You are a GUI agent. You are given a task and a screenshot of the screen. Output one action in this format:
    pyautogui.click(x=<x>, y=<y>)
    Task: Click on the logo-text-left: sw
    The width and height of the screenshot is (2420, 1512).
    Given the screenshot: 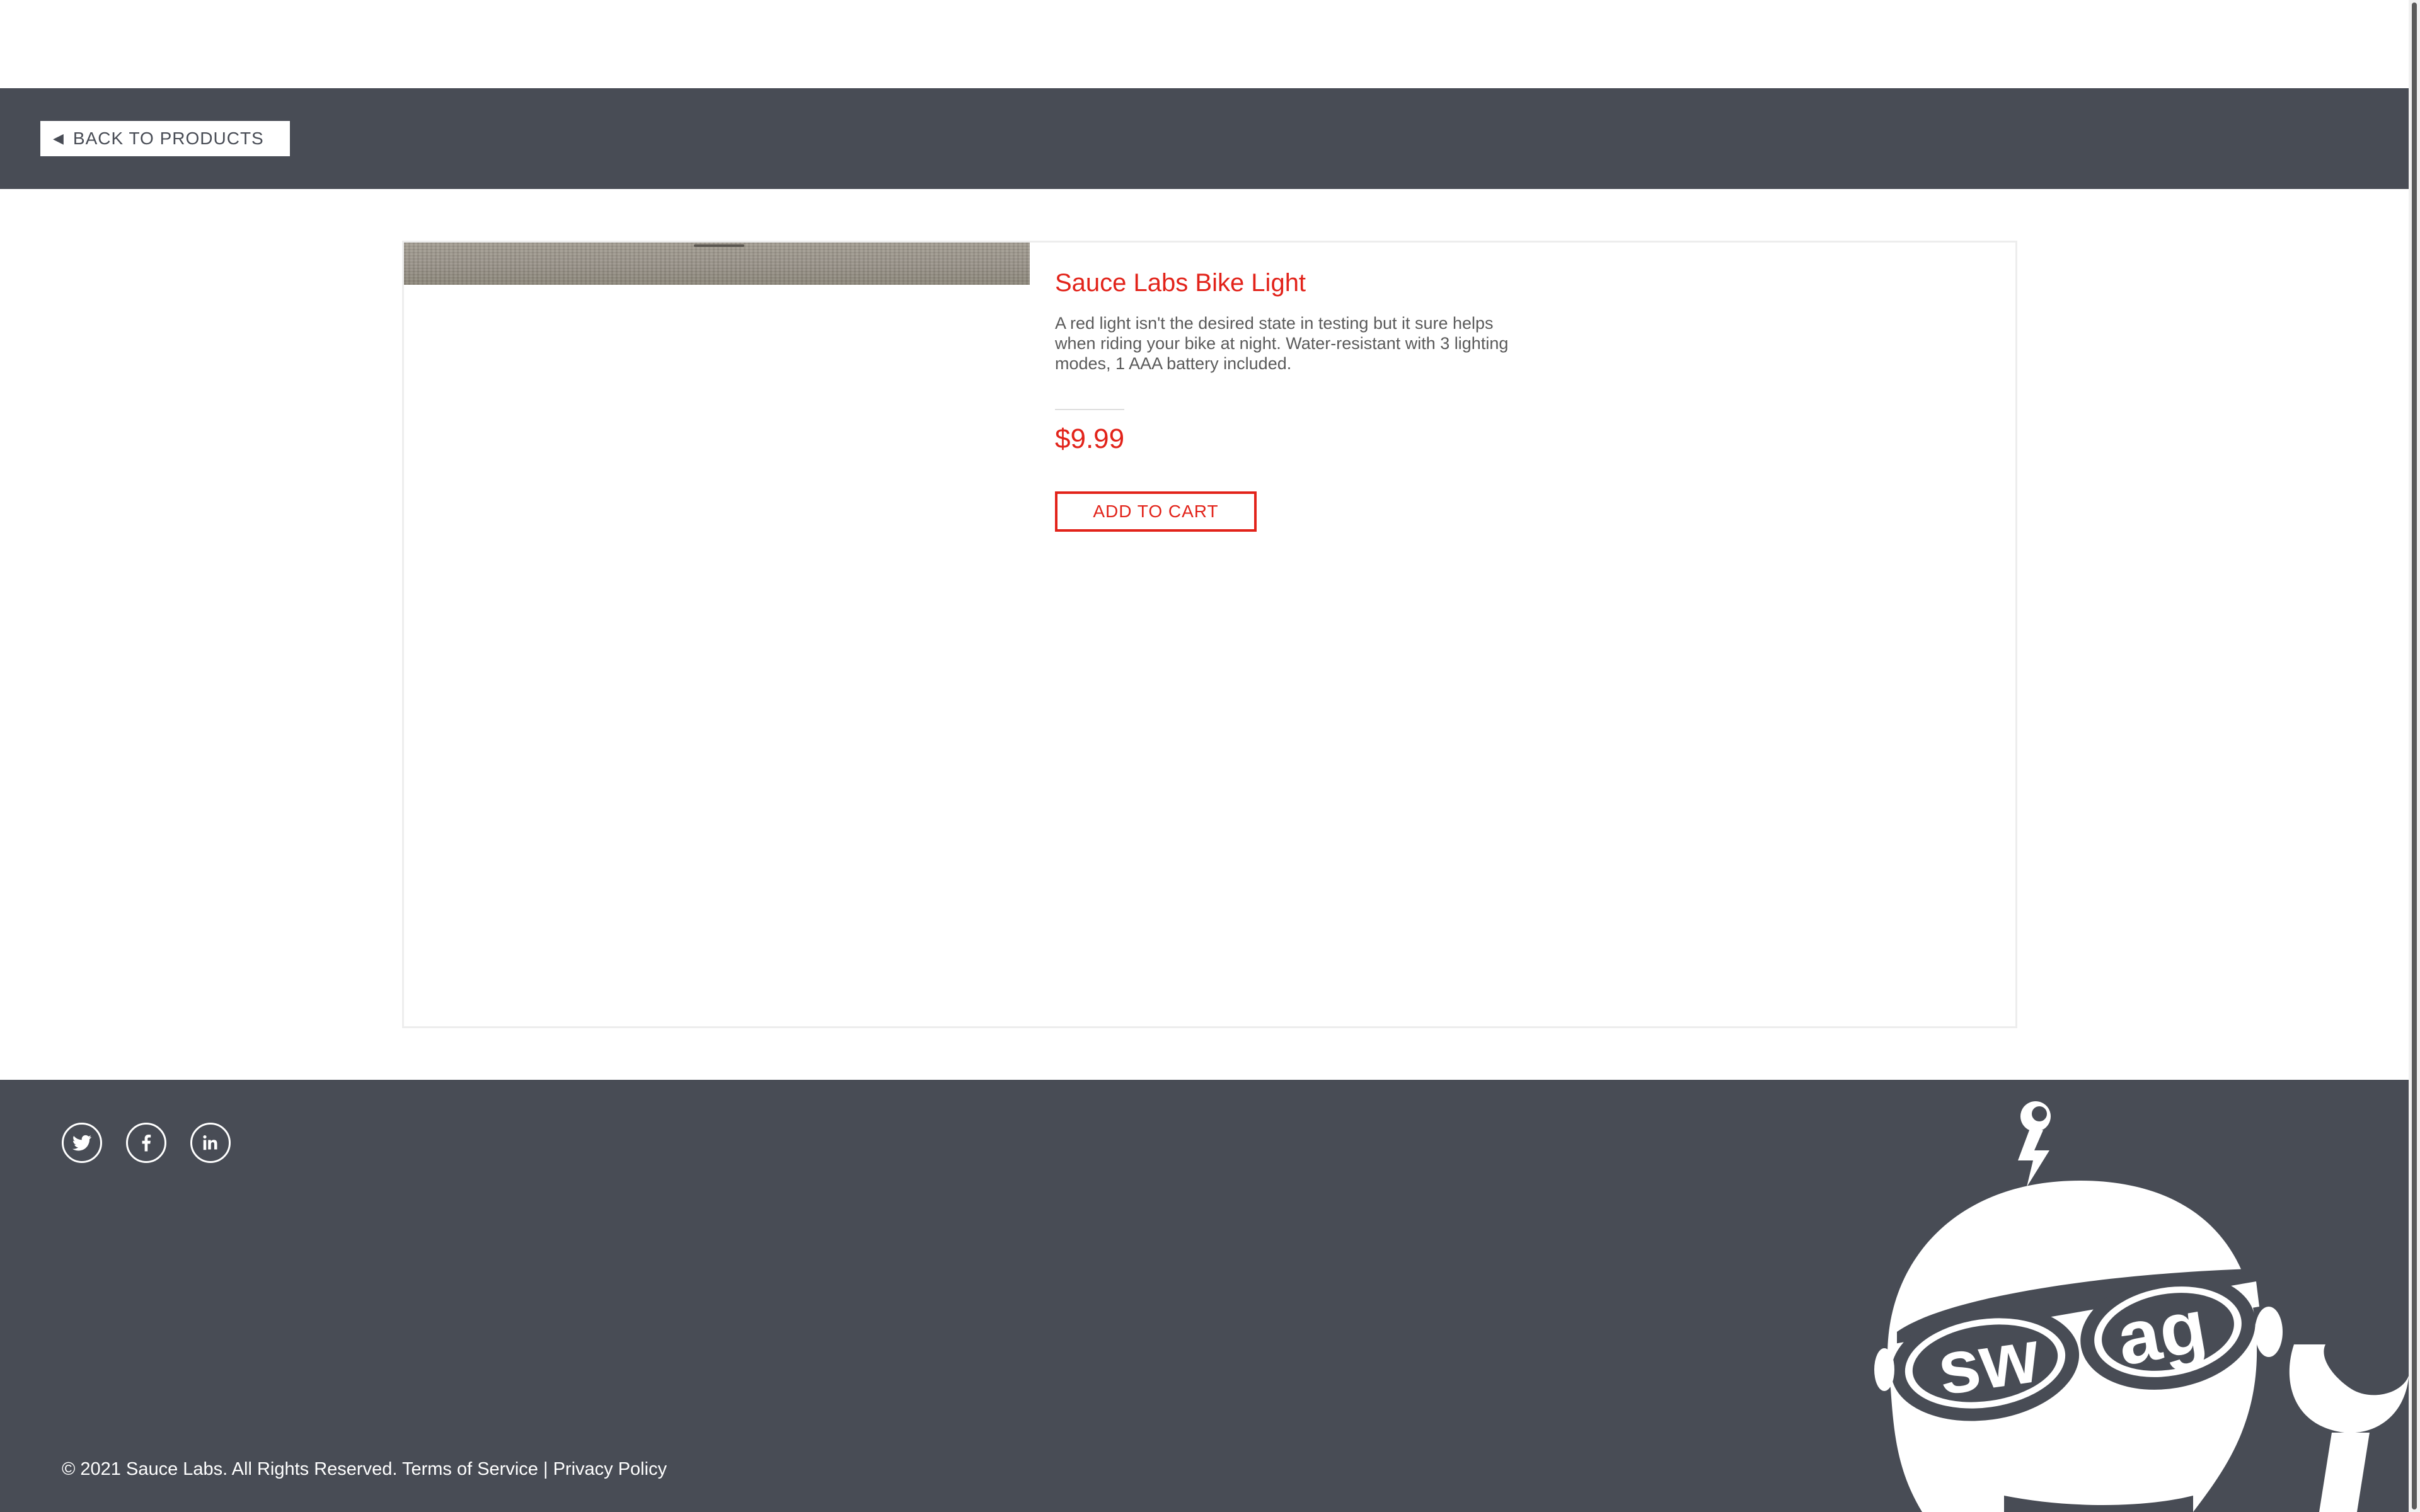 What is the action you would take?
    pyautogui.click(x=1988, y=1362)
    